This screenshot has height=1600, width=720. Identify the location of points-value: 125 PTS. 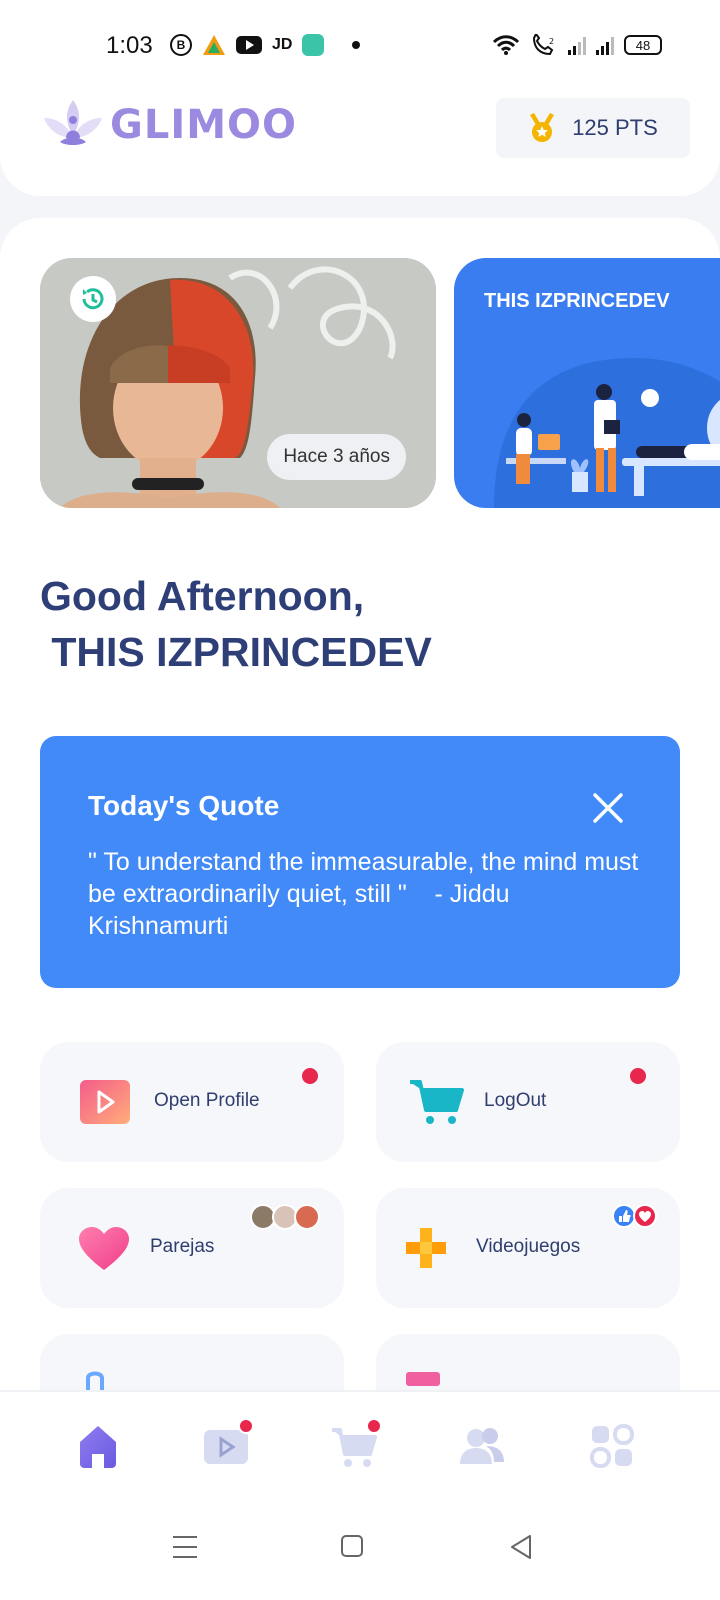
(615, 127).